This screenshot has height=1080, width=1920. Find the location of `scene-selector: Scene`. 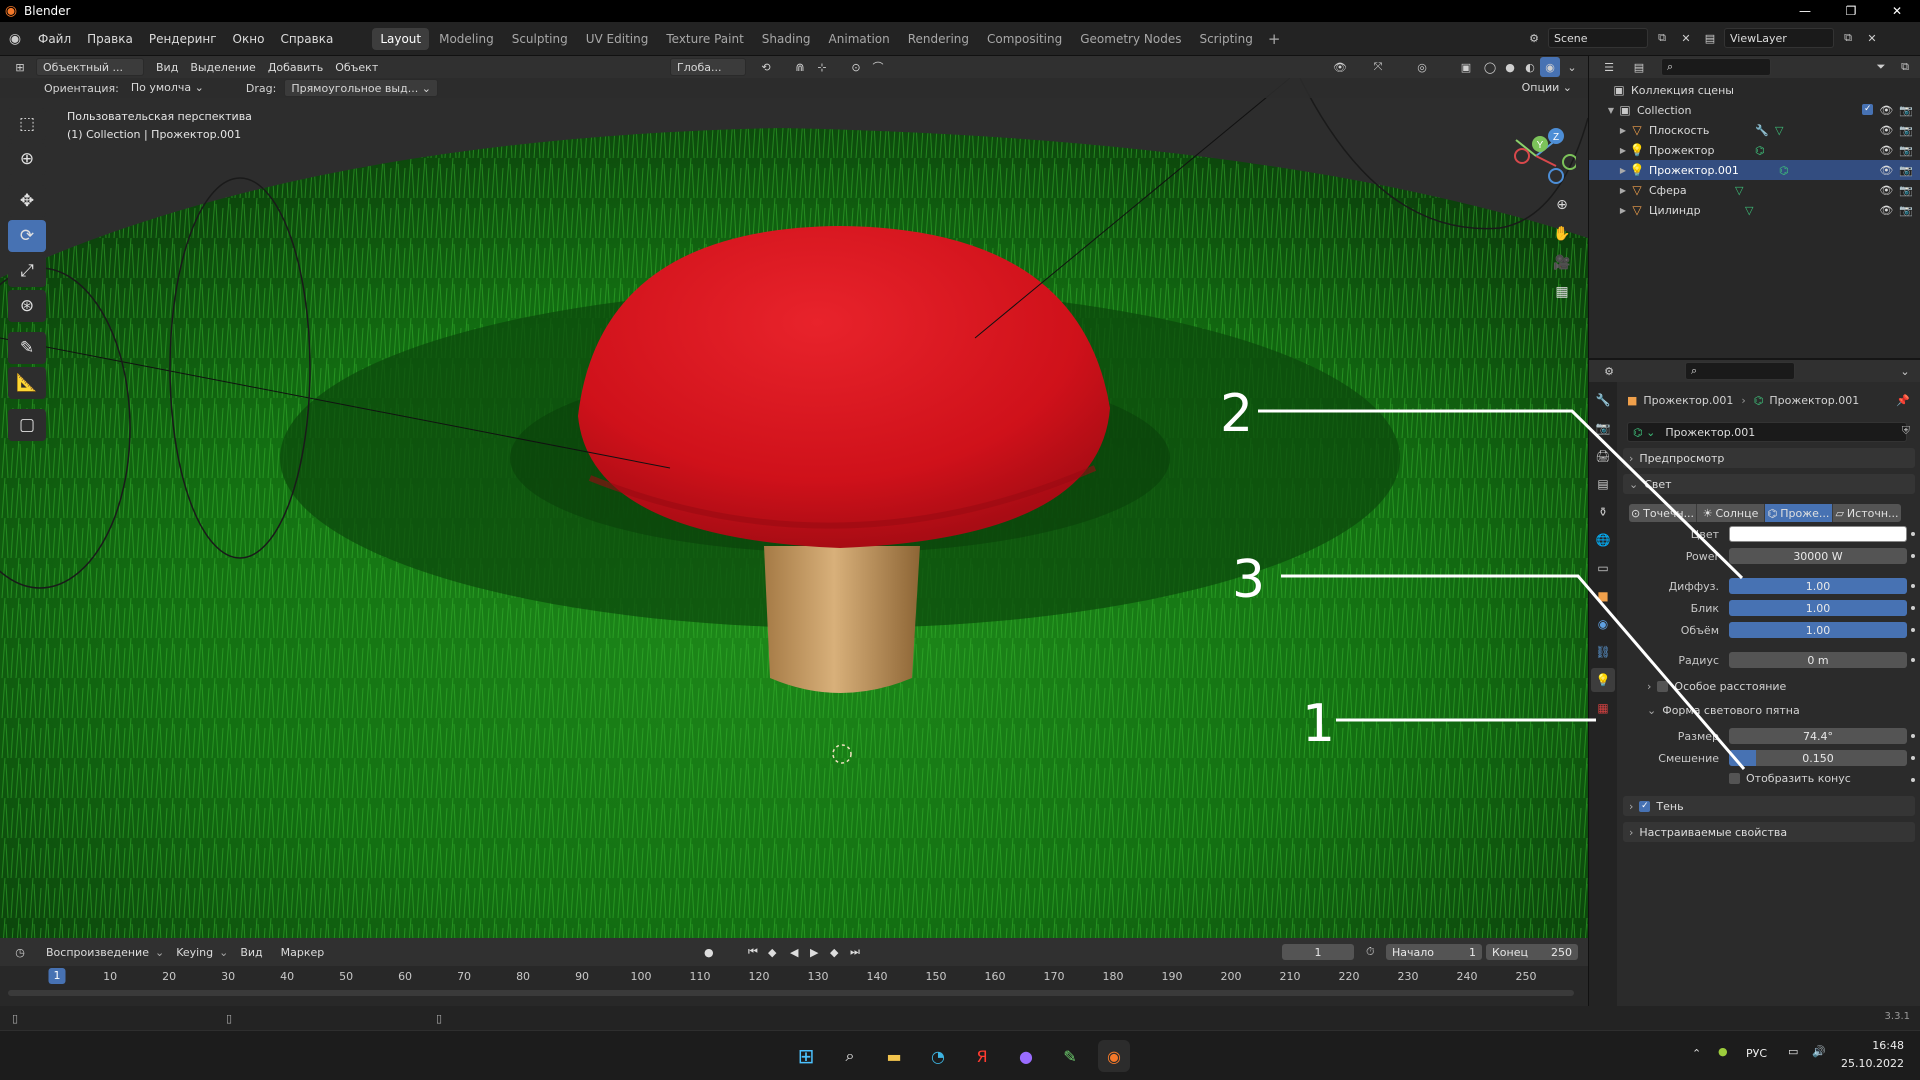

scene-selector: Scene is located at coordinates (1598, 38).